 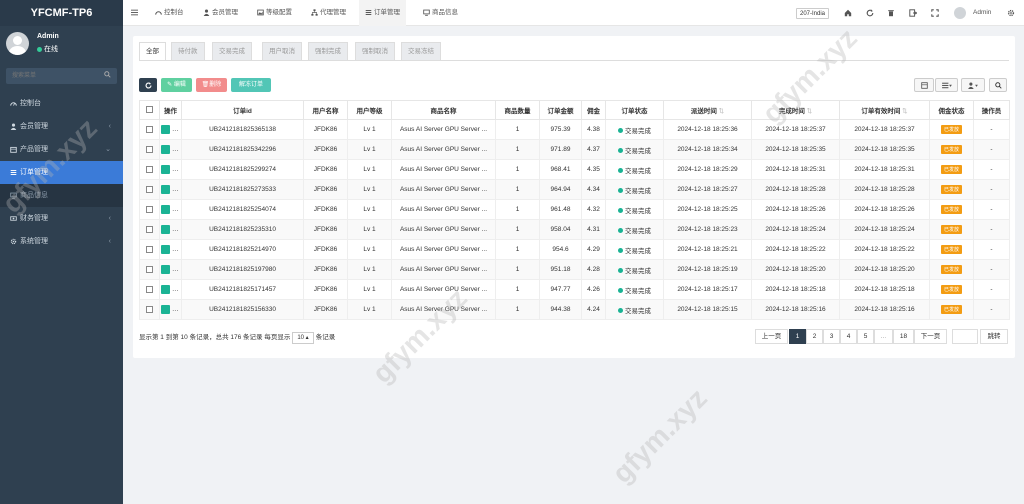 I want to click on col-header: 商品名称, so click(x=443, y=110).